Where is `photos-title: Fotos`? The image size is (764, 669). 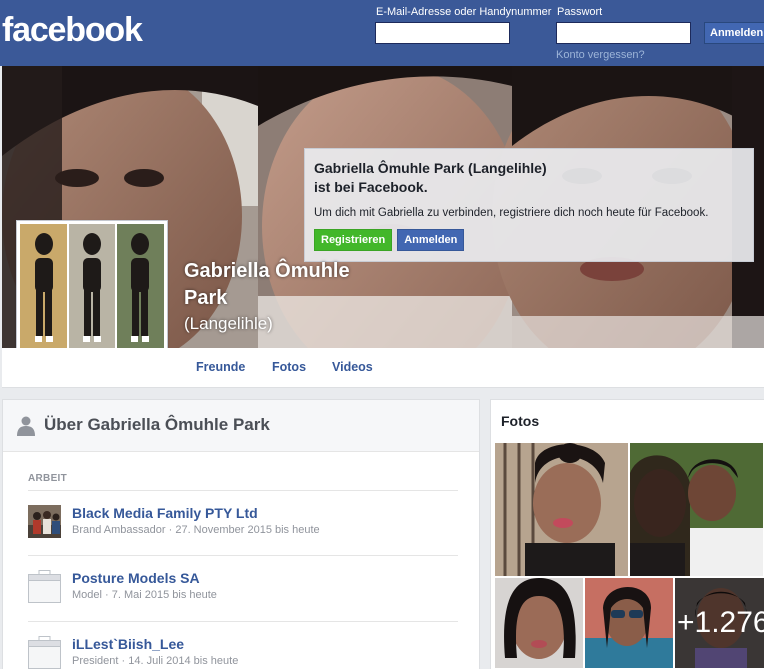
photos-title: Fotos is located at coordinates (520, 421).